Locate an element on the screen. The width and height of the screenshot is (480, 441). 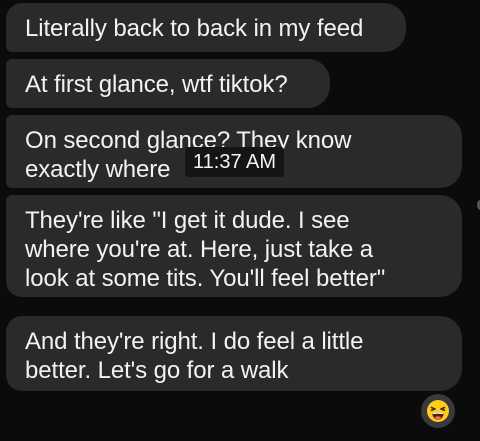
laughing-emoji-icon is located at coordinates (438, 411).